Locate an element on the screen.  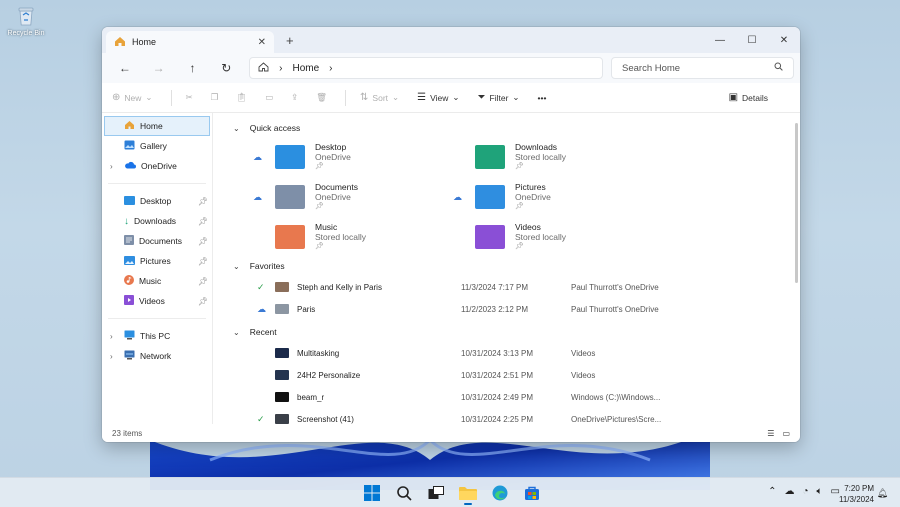
quick-access-item-videos: Videos Stored locally 📌︎ is located at coordinates (553, 237).